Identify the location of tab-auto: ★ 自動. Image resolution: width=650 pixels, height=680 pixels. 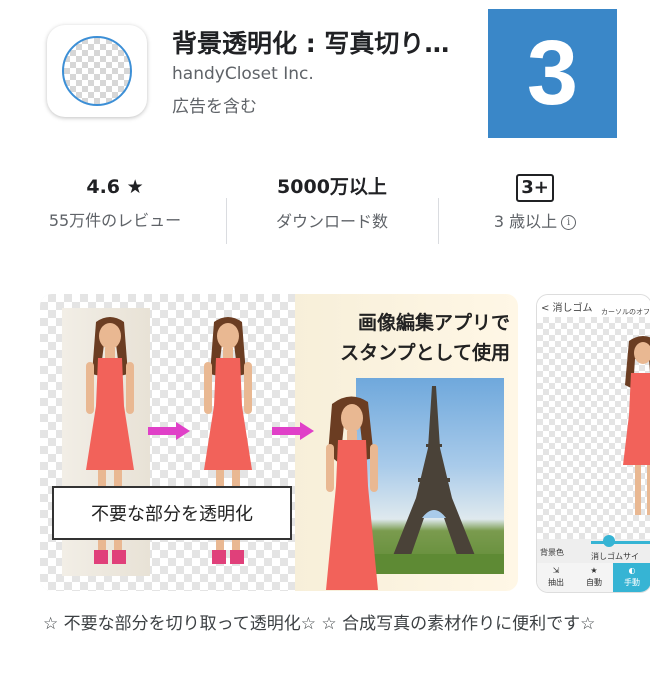
(594, 577).